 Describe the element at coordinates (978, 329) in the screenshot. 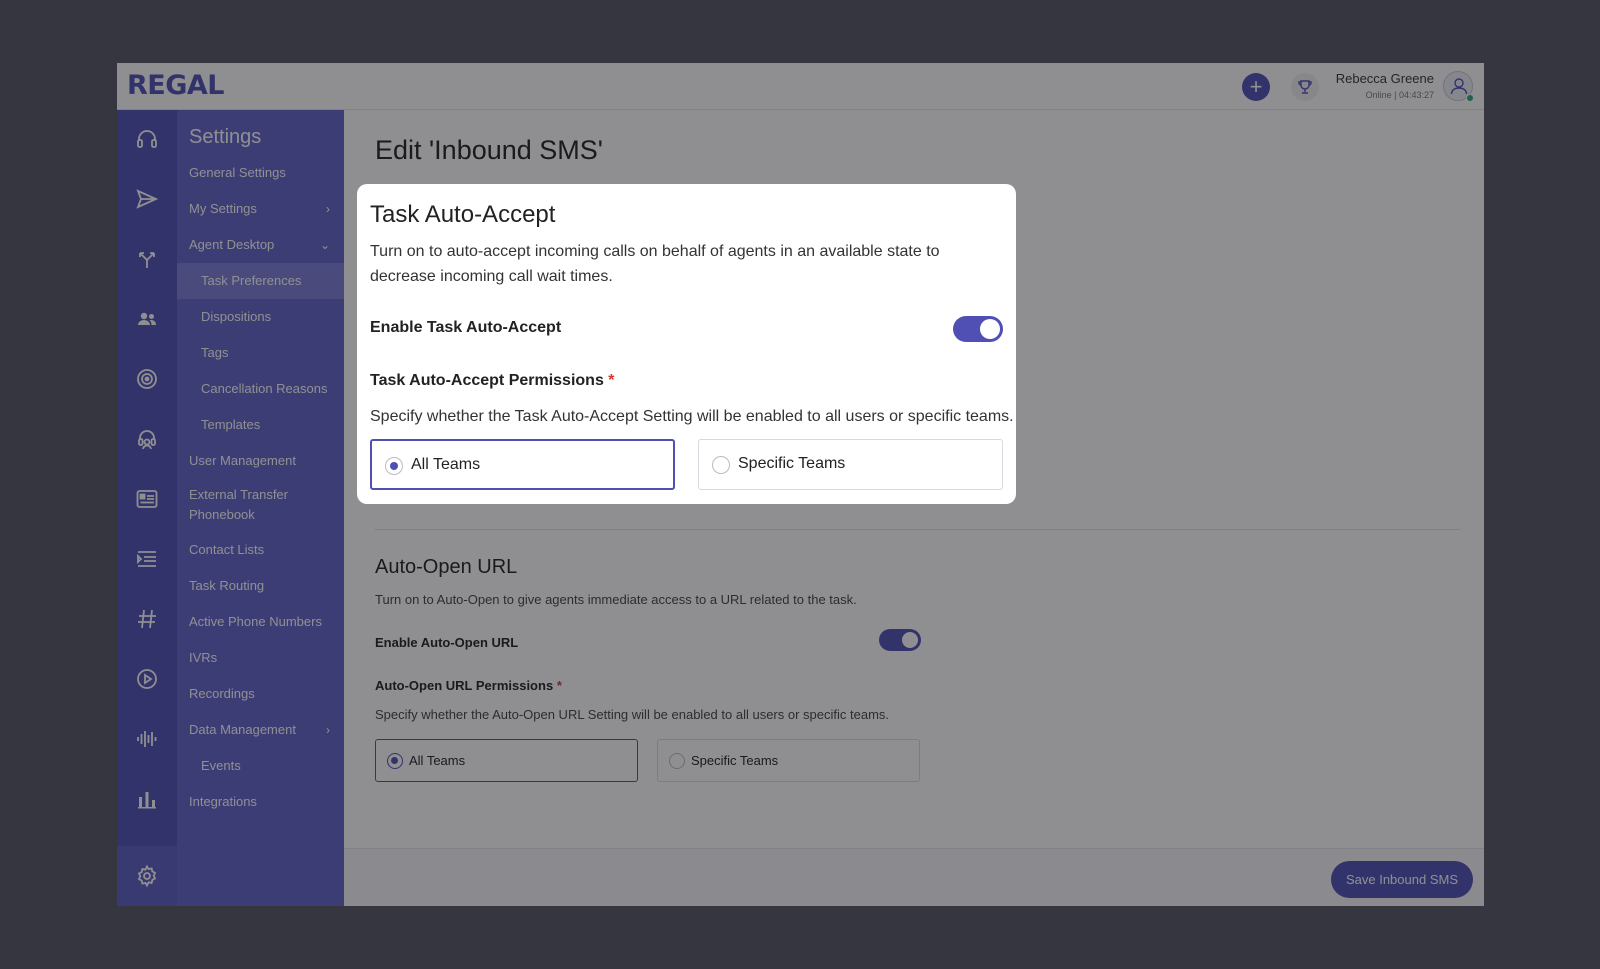

I see `auto-accept-toggle` at that location.